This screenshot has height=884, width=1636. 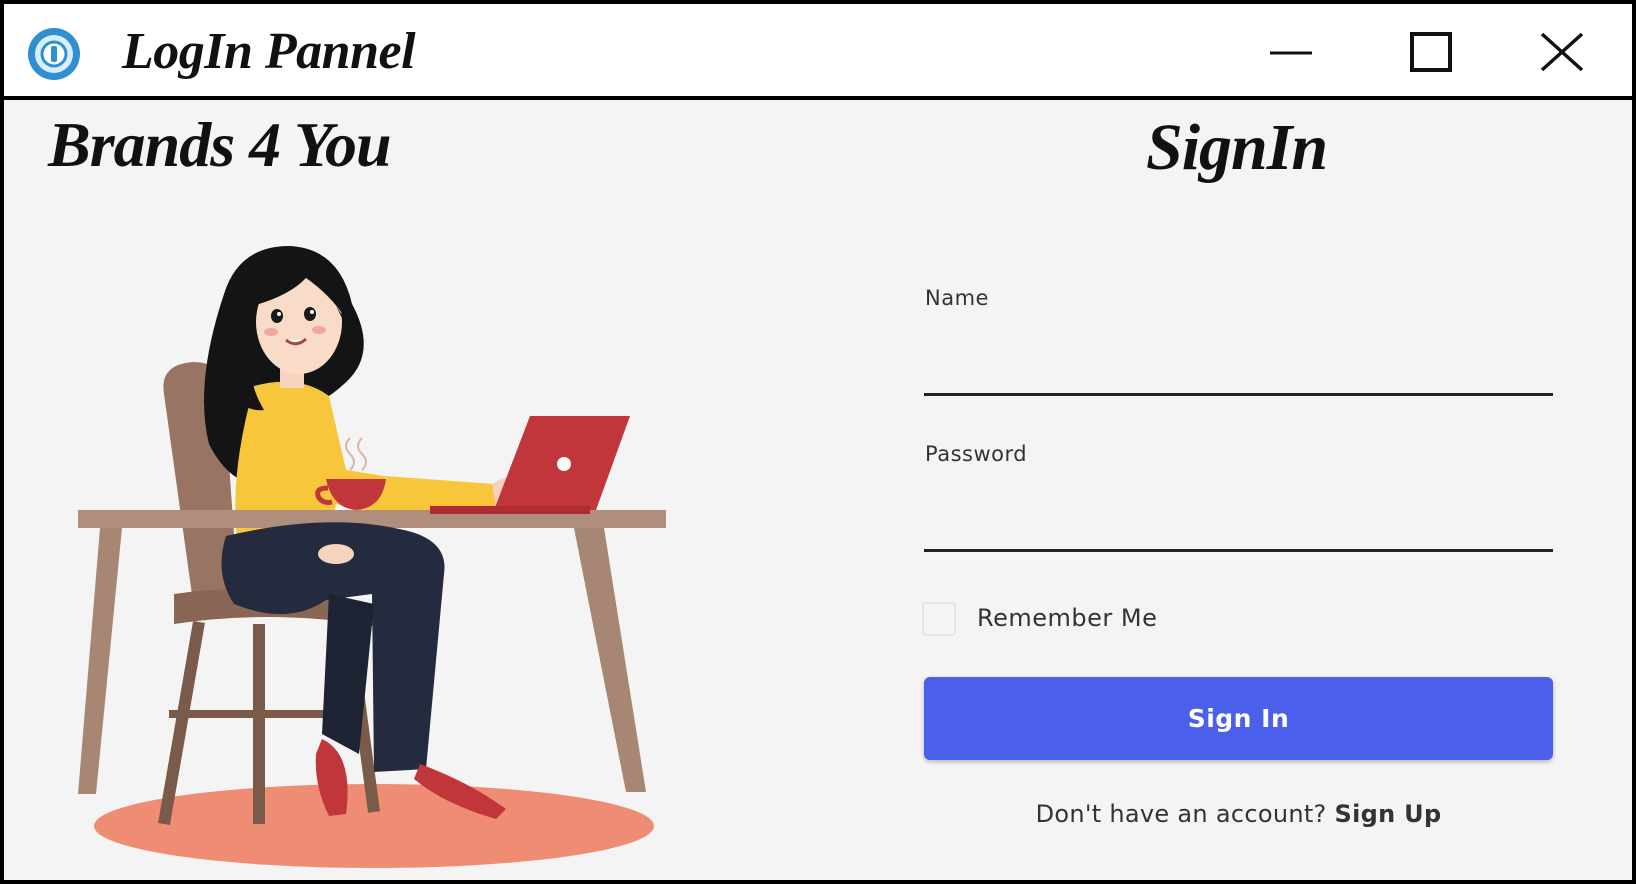 I want to click on sign-in-button: Sign In, so click(x=1238, y=718).